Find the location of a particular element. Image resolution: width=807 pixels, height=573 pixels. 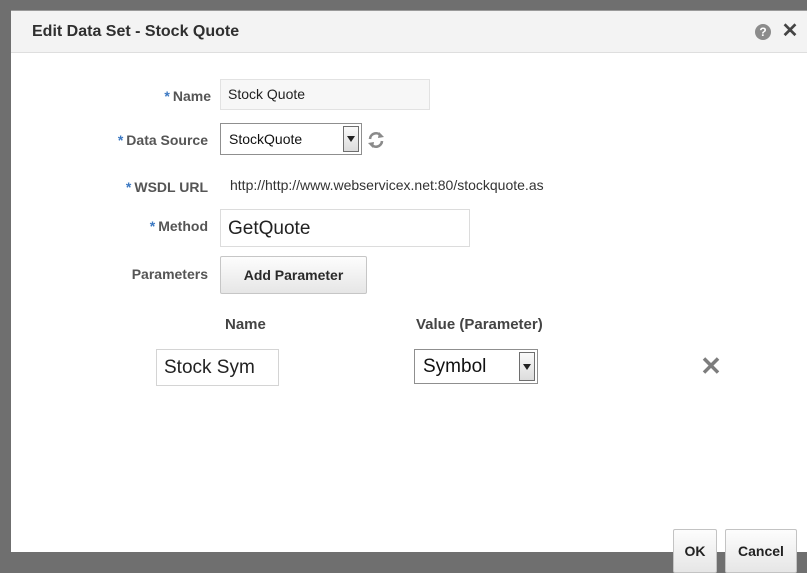

add-parameter-button: Add Parameter is located at coordinates (293, 275).